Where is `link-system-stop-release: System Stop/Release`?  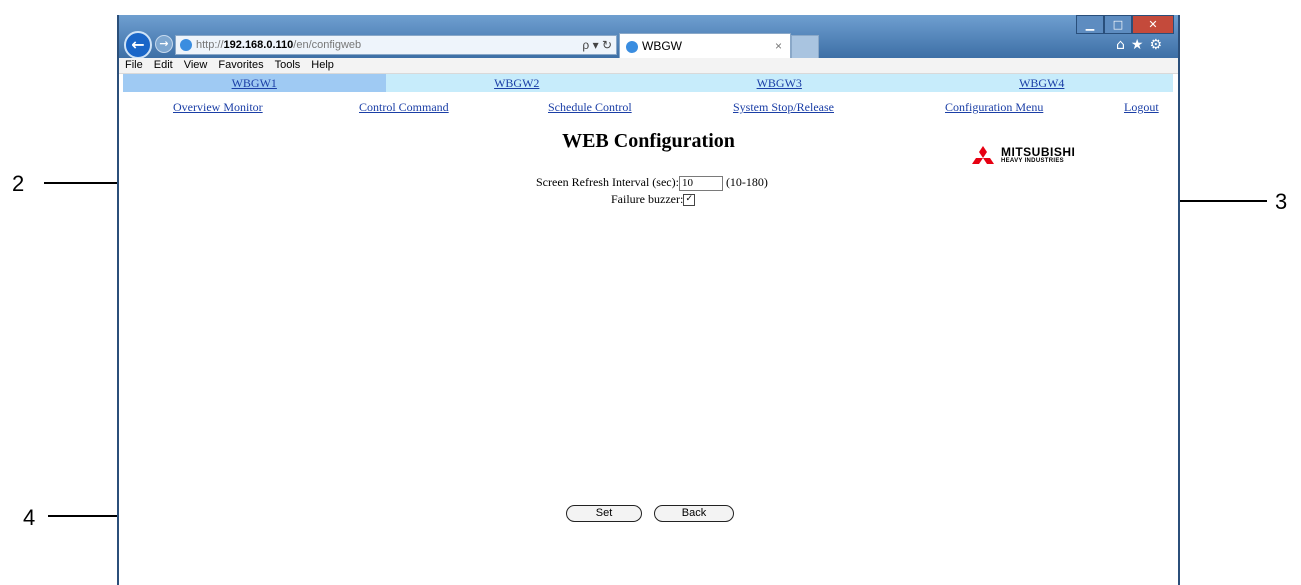
link-system-stop-release: System Stop/Release is located at coordinates (783, 107).